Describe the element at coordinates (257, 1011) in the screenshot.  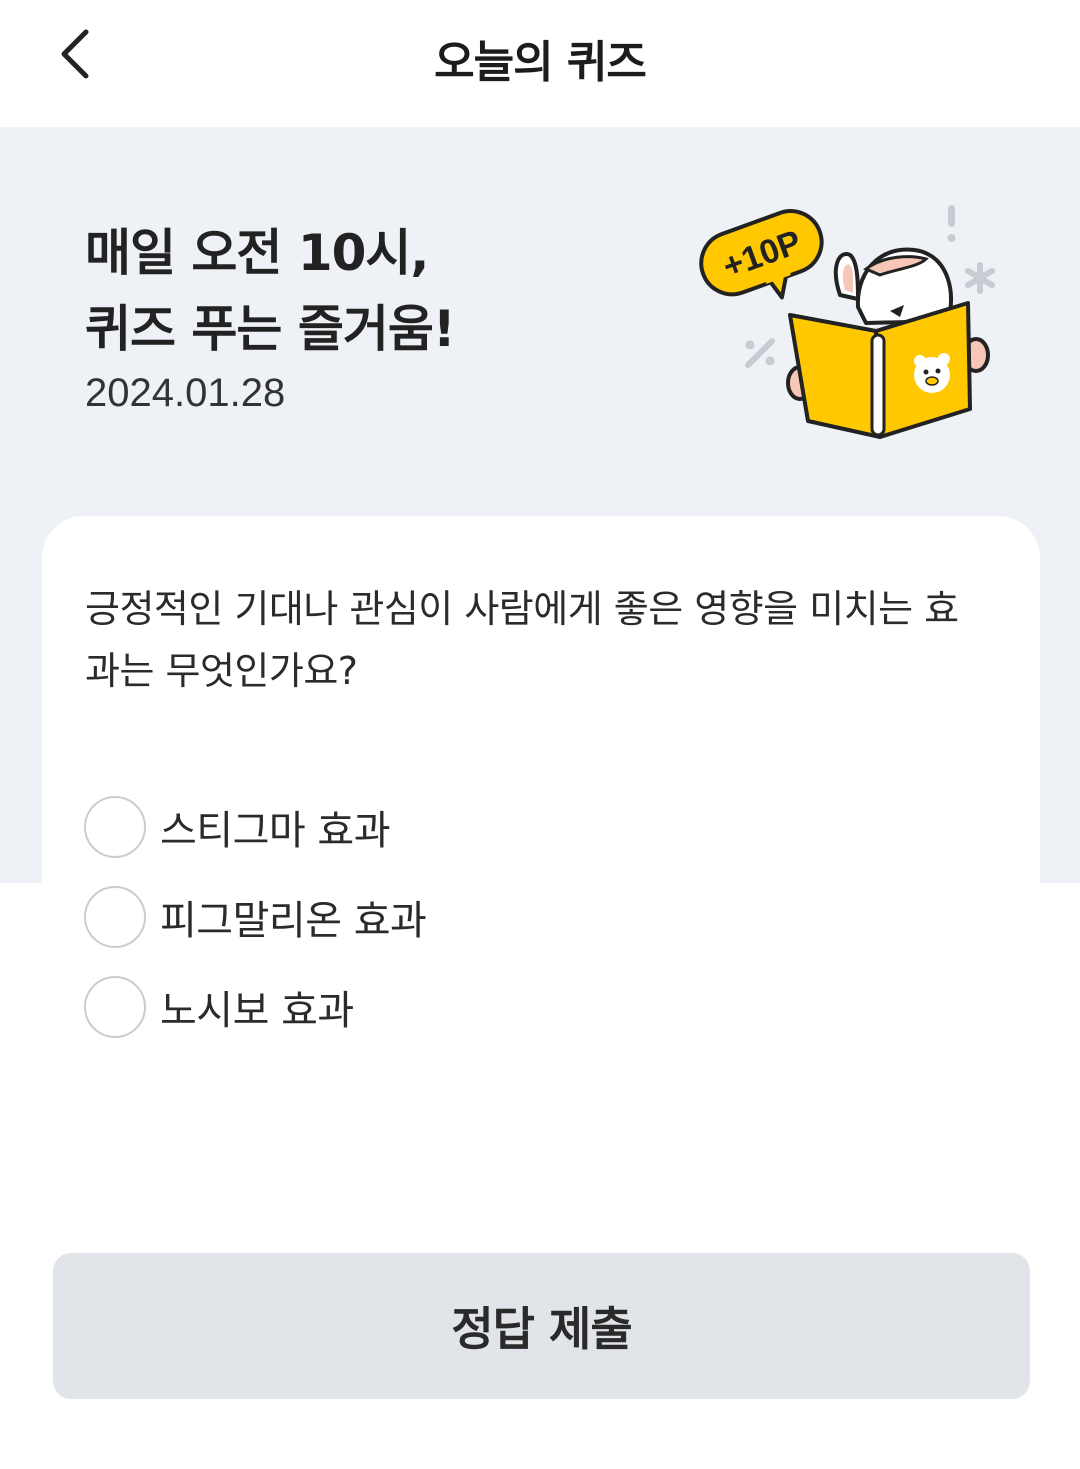
I see `option-label: 노시보 효과` at that location.